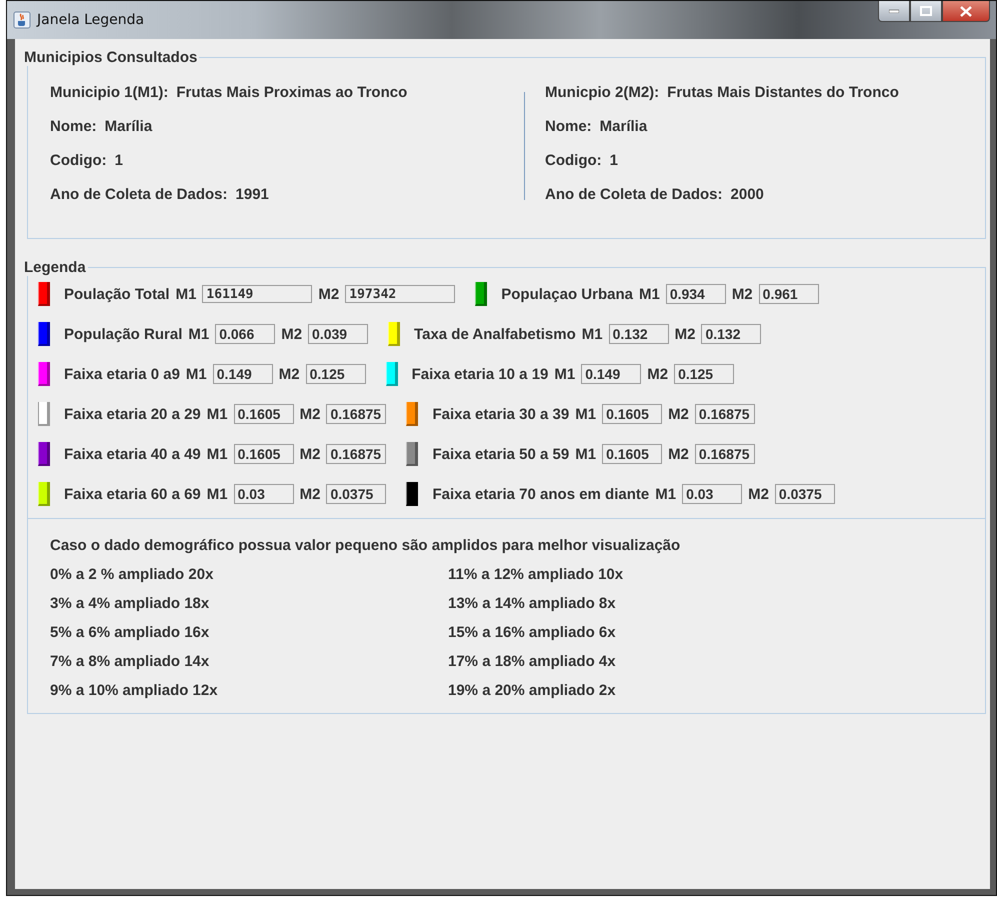 Image resolution: width=997 pixels, height=903 pixels. Describe the element at coordinates (90, 20) in the screenshot. I see `window-title: Janela Legenda` at that location.